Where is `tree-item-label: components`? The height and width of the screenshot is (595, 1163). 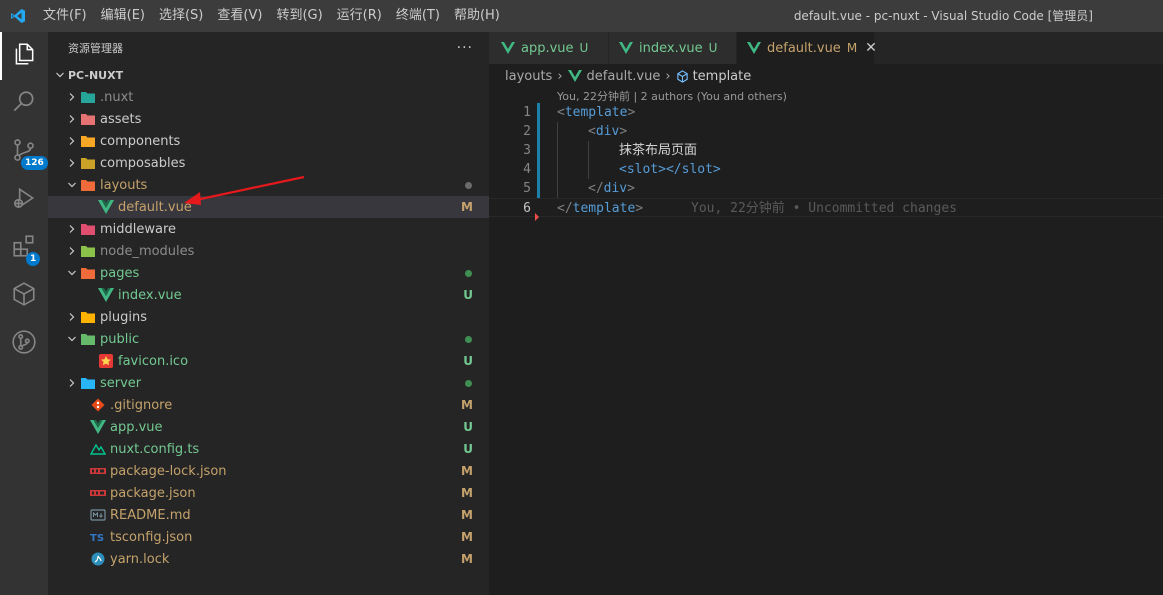 tree-item-label: components is located at coordinates (140, 141).